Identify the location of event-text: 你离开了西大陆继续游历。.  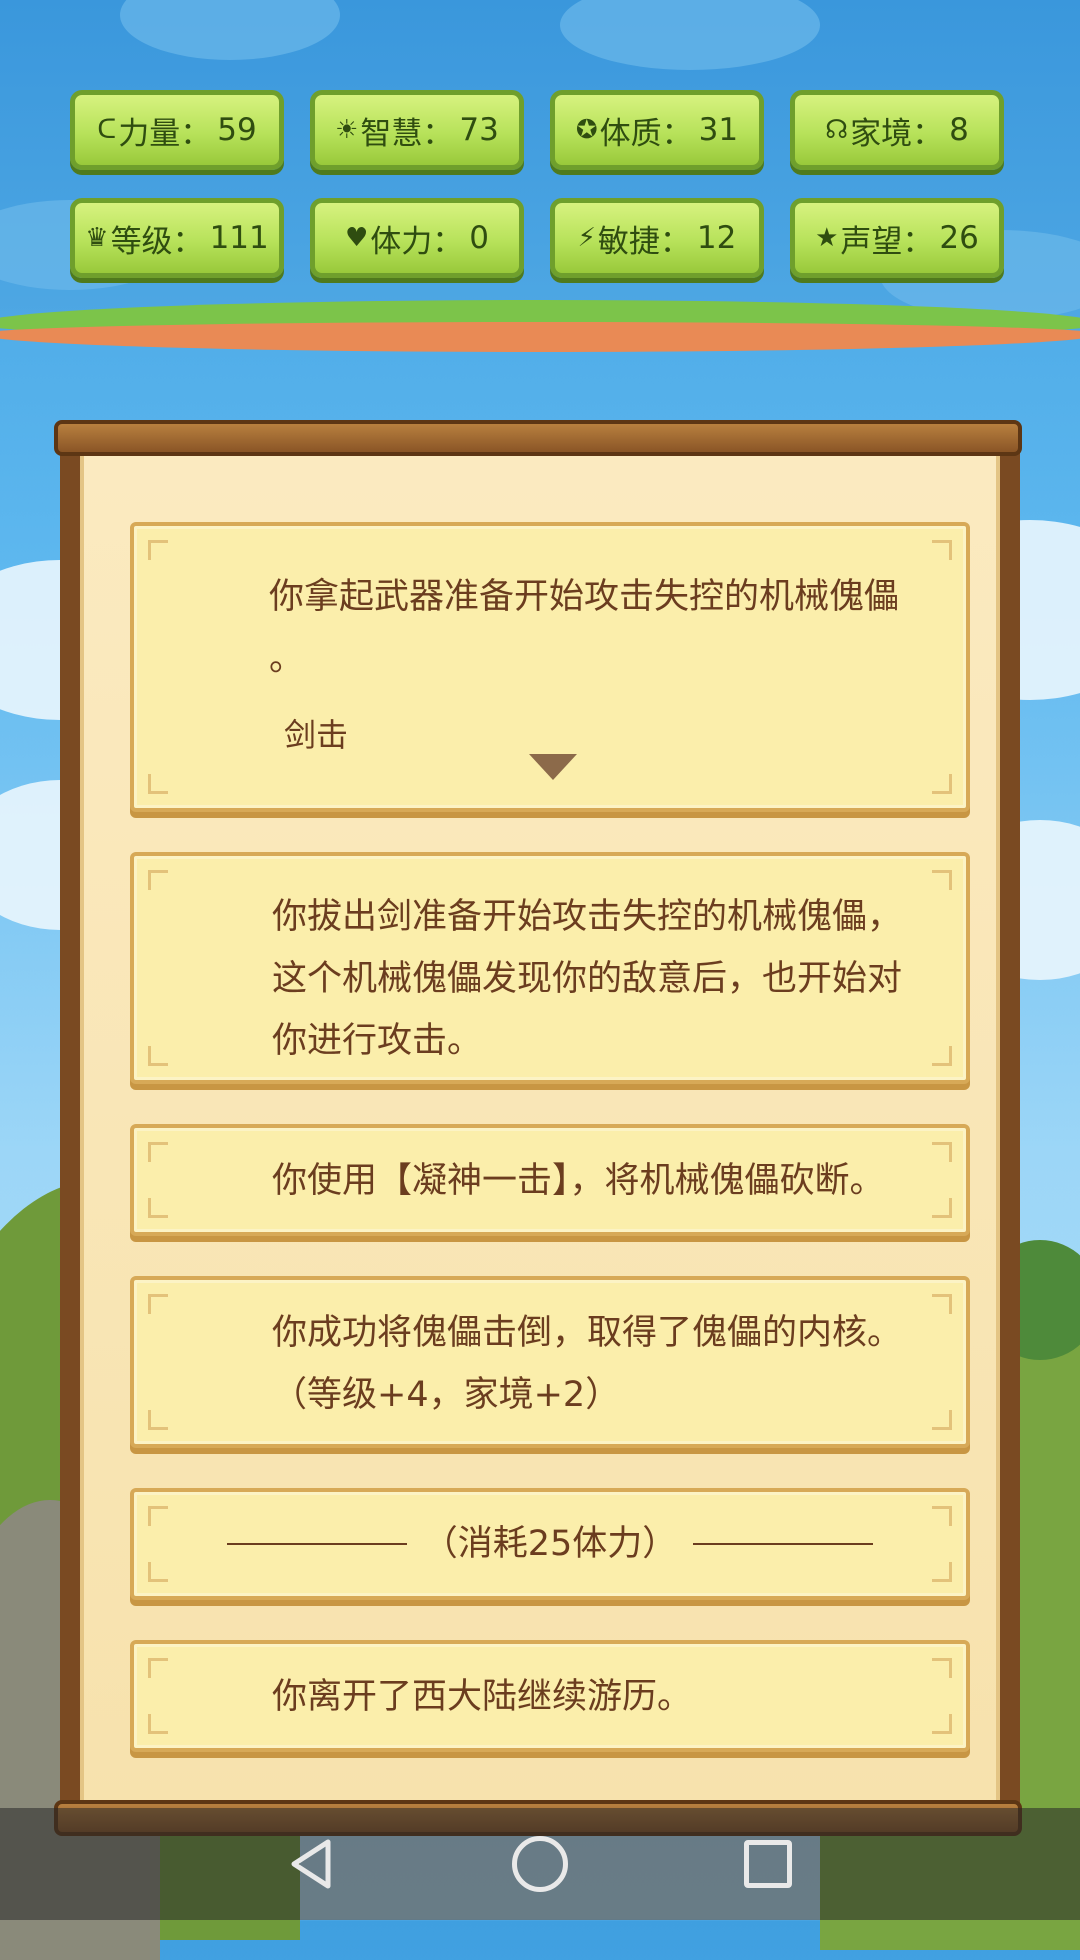
(482, 1697).